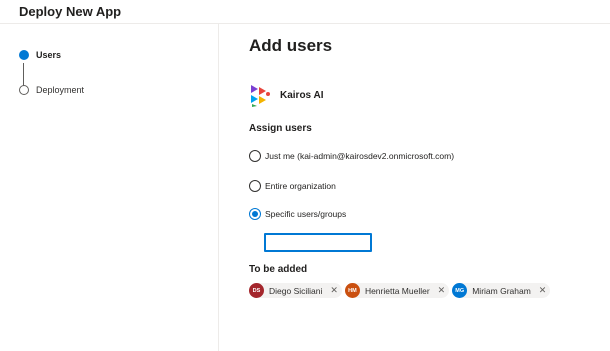 This screenshot has height=351, width=610. What do you see at coordinates (70, 11) in the screenshot?
I see `page-header-title: Deploy New App` at bounding box center [70, 11].